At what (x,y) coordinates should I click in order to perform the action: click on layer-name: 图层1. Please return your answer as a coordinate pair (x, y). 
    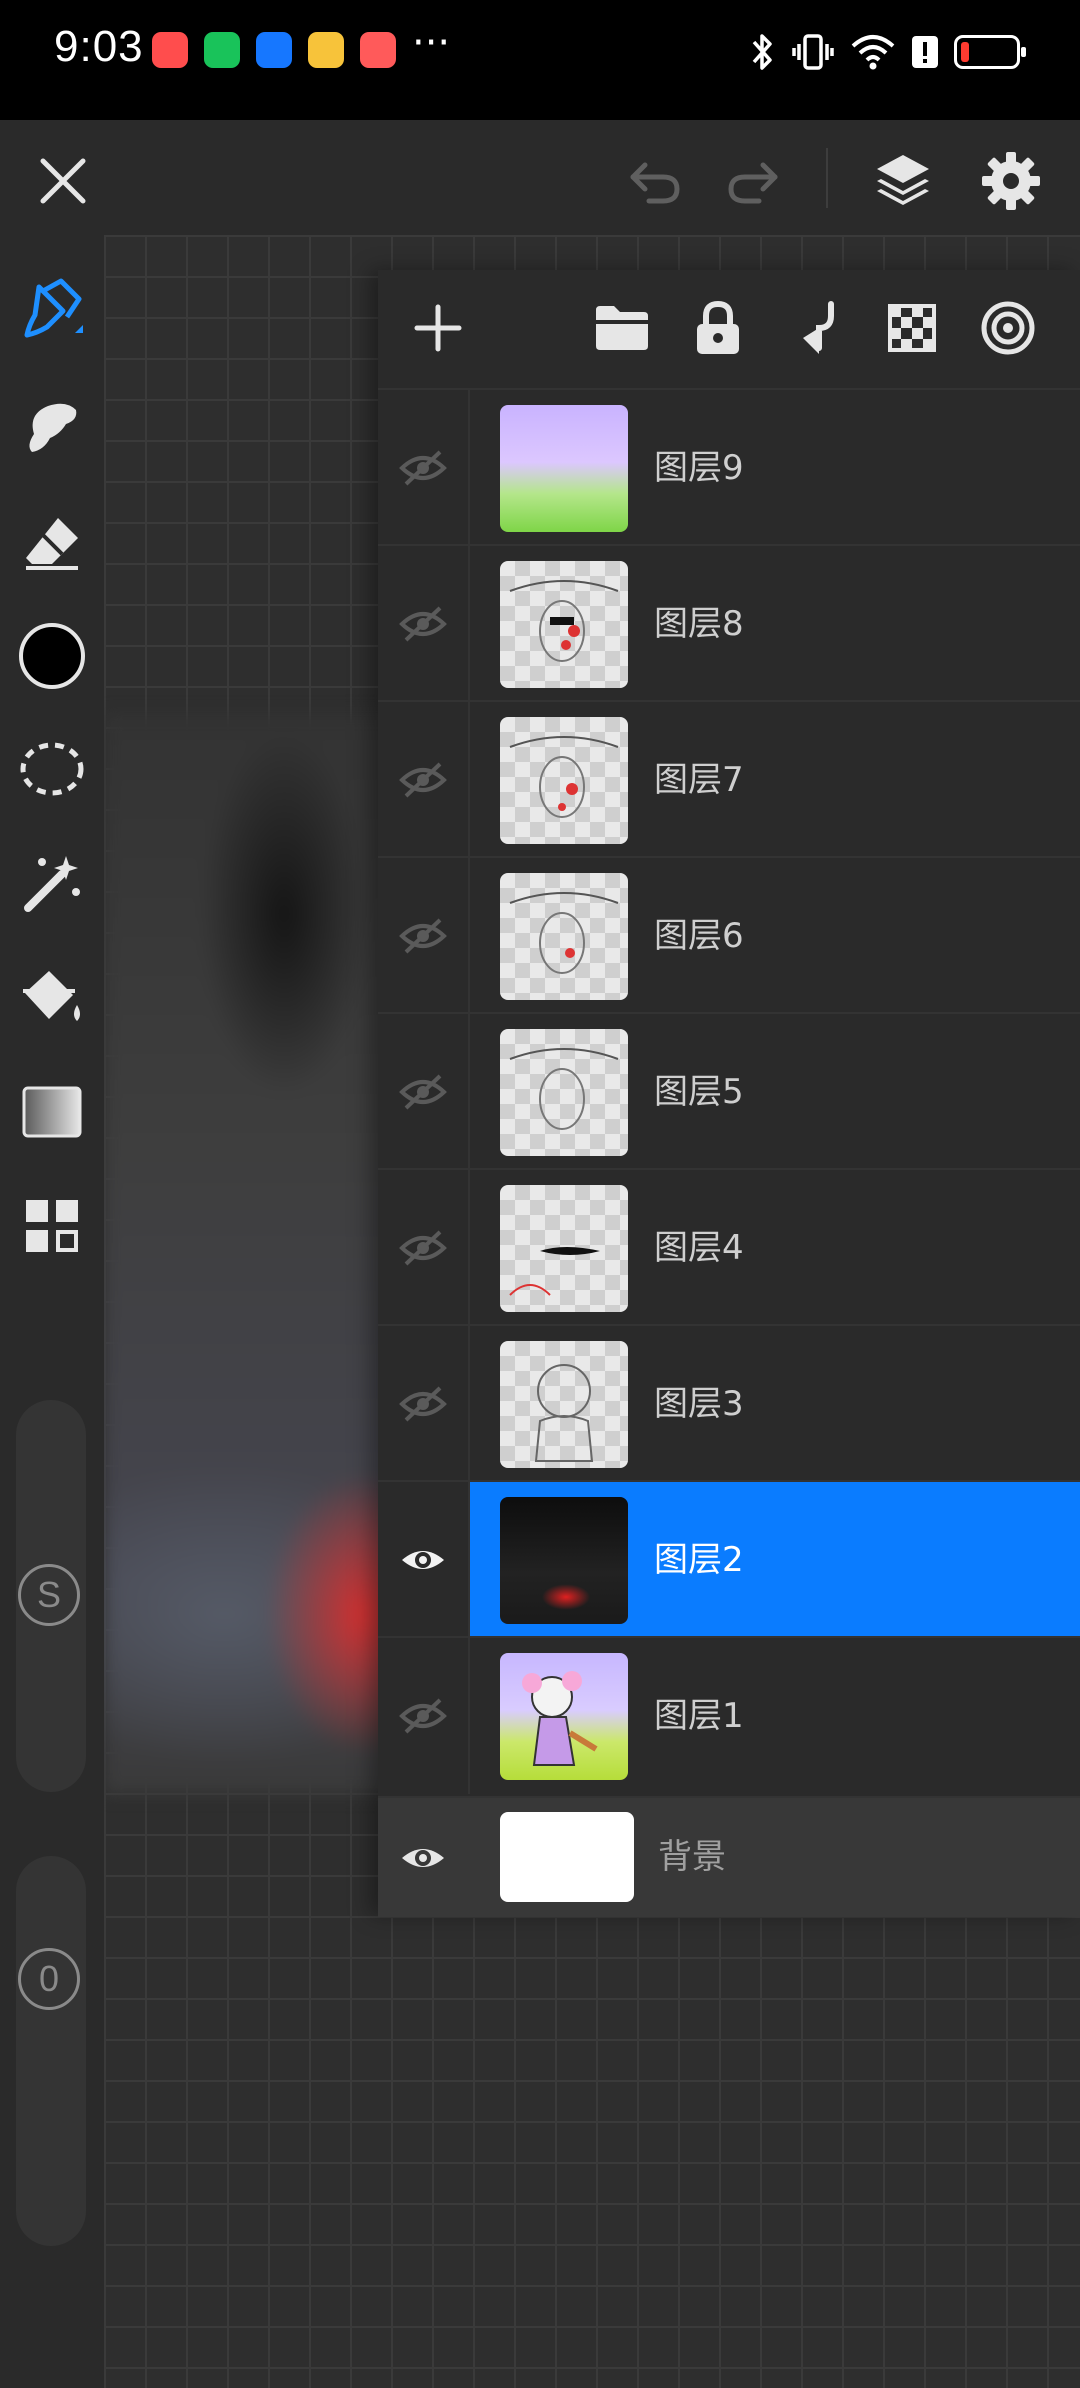
    Looking at the image, I should click on (699, 1716).